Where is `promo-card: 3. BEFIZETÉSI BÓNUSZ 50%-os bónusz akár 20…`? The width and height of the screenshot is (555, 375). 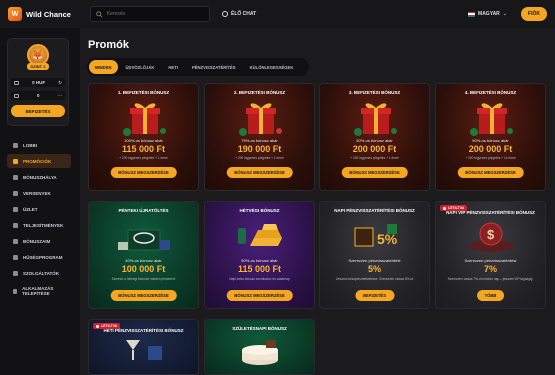 promo-card: 3. BEFIZETÉSI BÓNUSZ 50%-os bónusz akár 20… is located at coordinates (374, 137).